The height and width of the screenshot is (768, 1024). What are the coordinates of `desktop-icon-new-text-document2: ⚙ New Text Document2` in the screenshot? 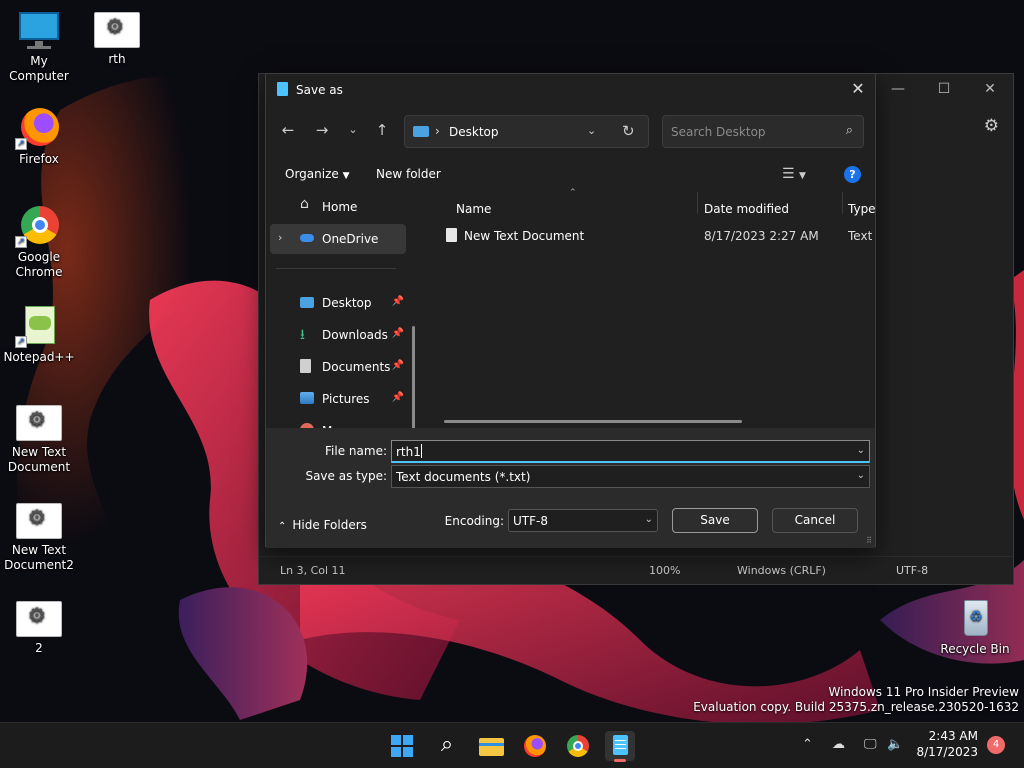 It's located at (39, 538).